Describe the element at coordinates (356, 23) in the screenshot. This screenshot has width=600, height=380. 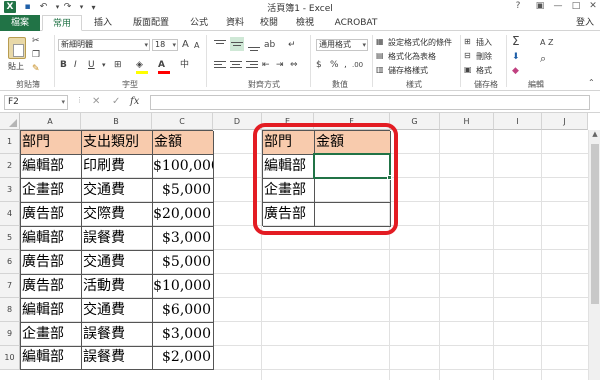
I see `tab-acrobat: ACROBAT` at that location.